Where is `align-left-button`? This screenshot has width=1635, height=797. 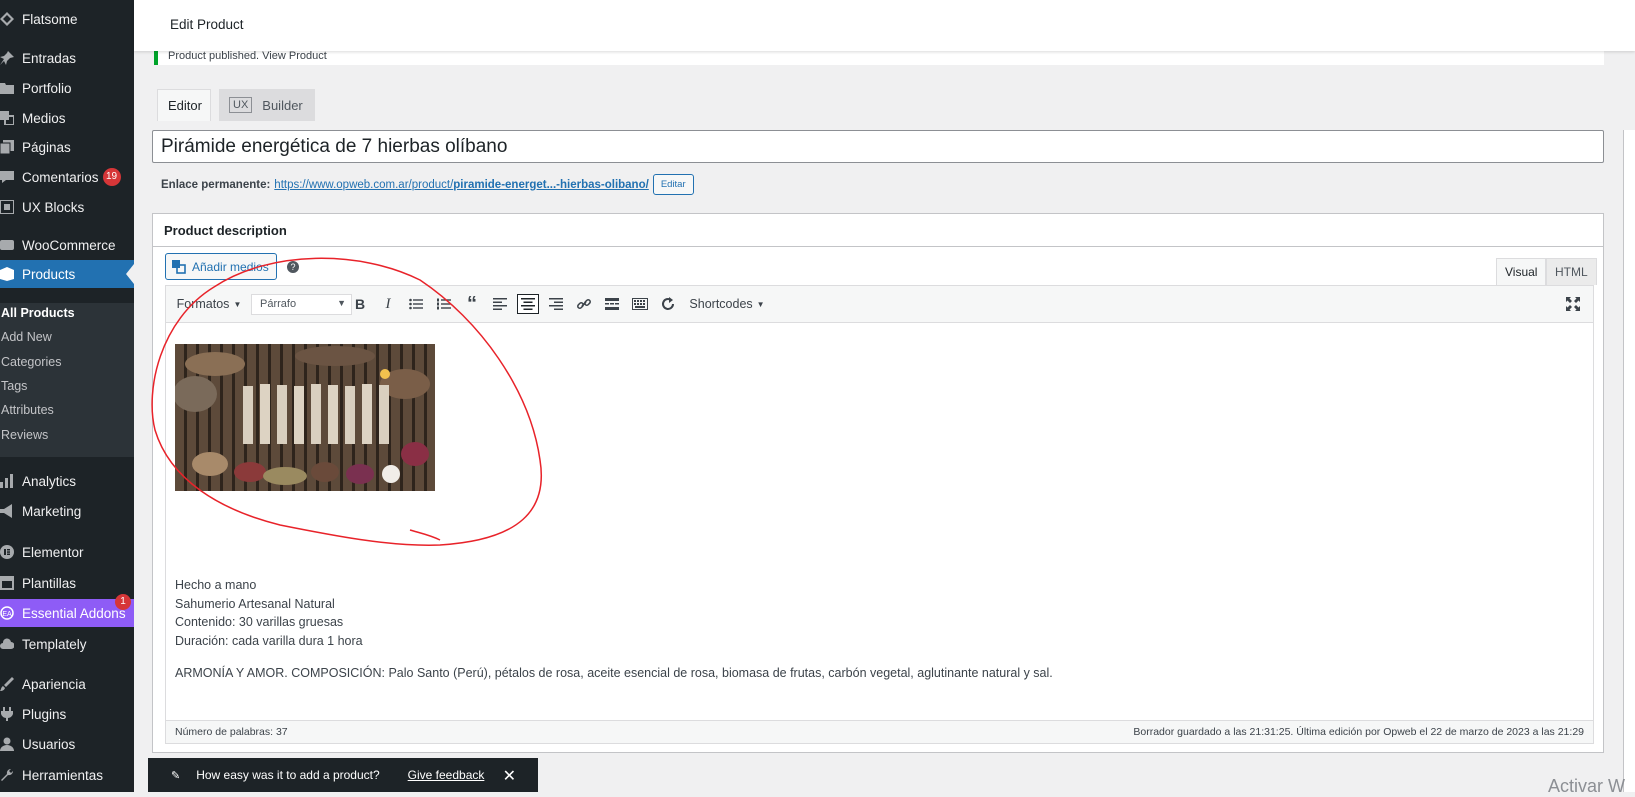 align-left-button is located at coordinates (500, 304).